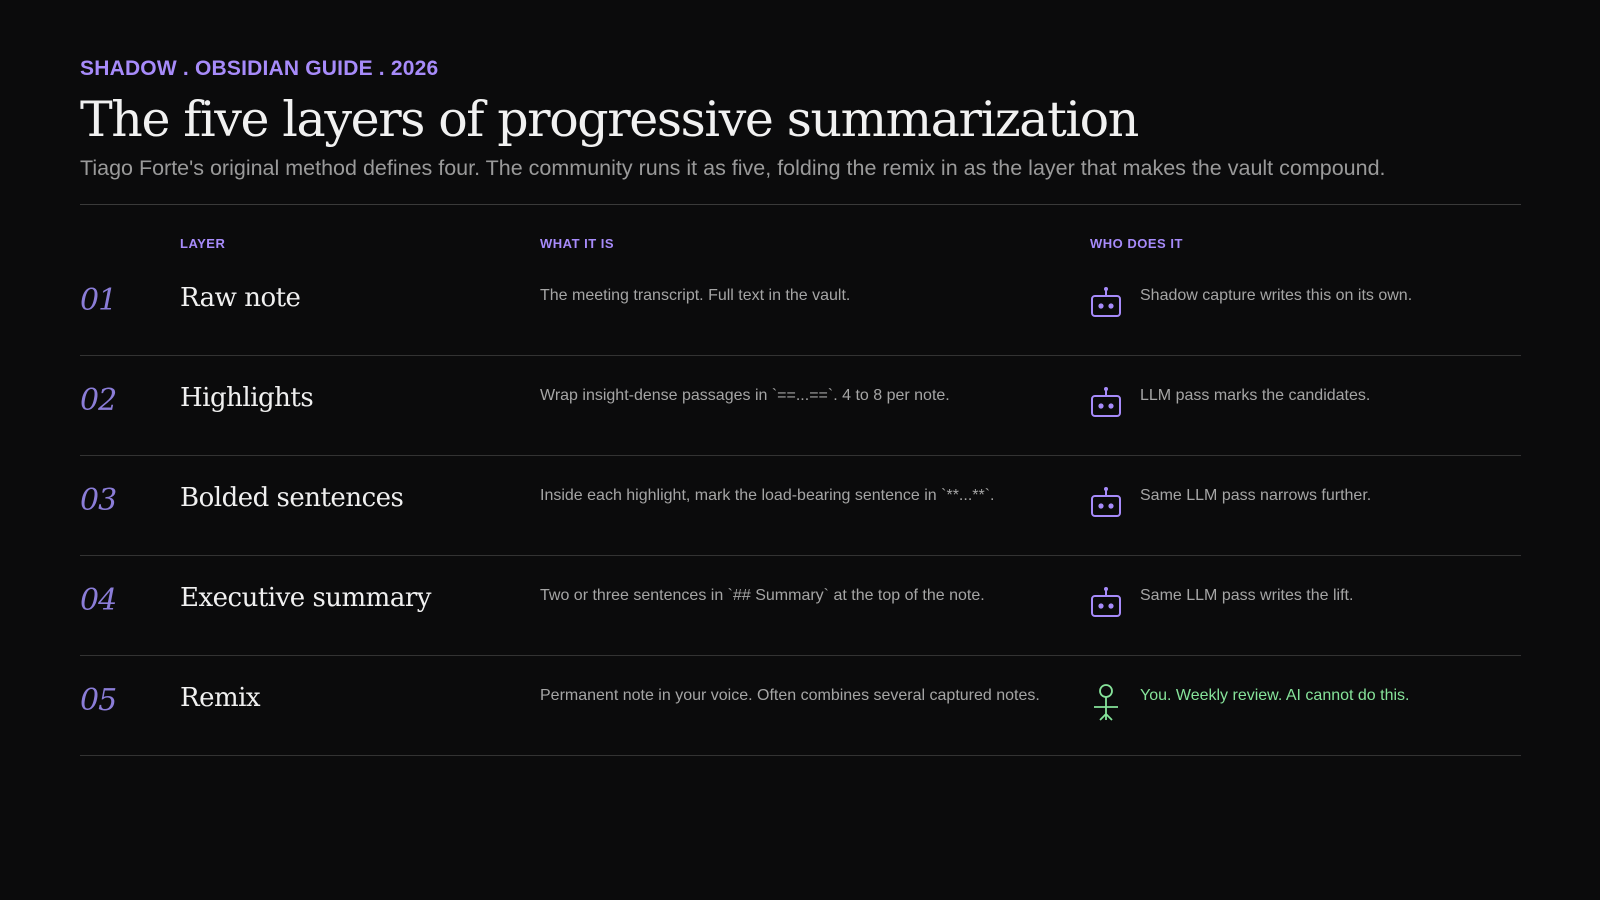  I want to click on layer-number: 03, so click(98, 500).